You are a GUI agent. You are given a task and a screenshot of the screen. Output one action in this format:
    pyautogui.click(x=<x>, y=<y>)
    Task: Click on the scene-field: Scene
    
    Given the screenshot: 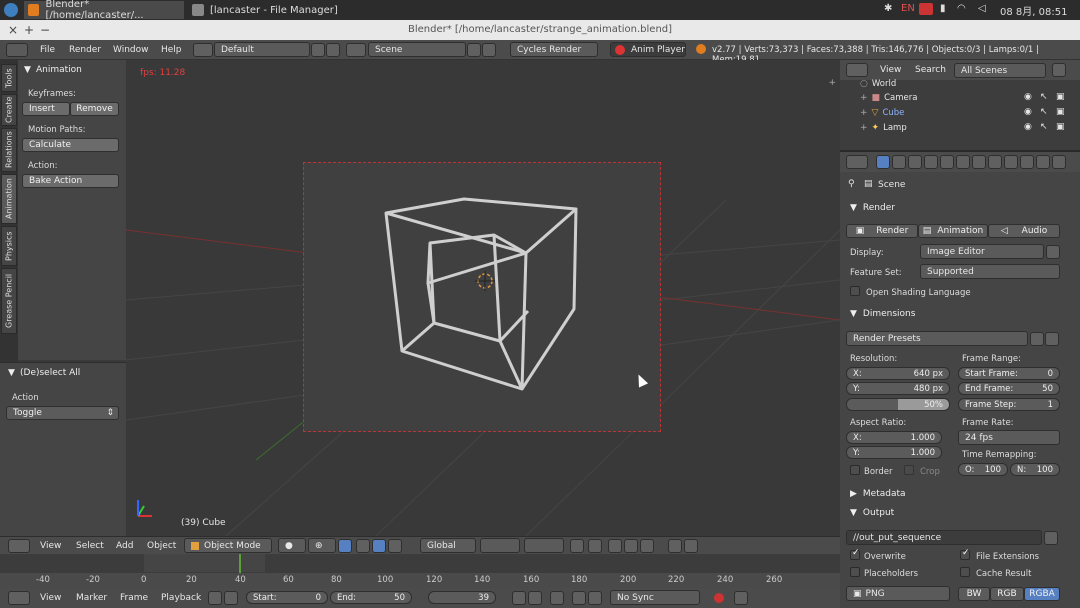 What is the action you would take?
    pyautogui.click(x=417, y=49)
    